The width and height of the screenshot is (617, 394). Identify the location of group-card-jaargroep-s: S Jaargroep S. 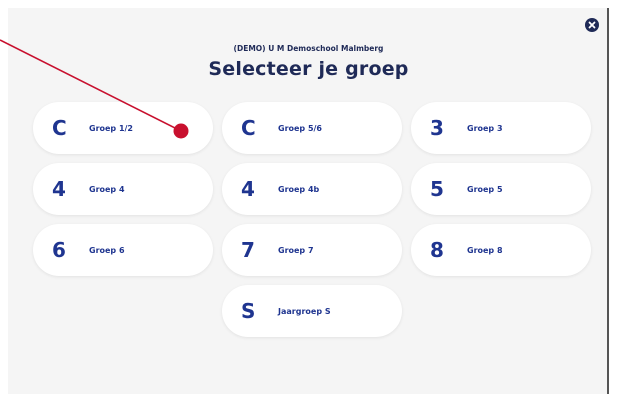
(312, 311).